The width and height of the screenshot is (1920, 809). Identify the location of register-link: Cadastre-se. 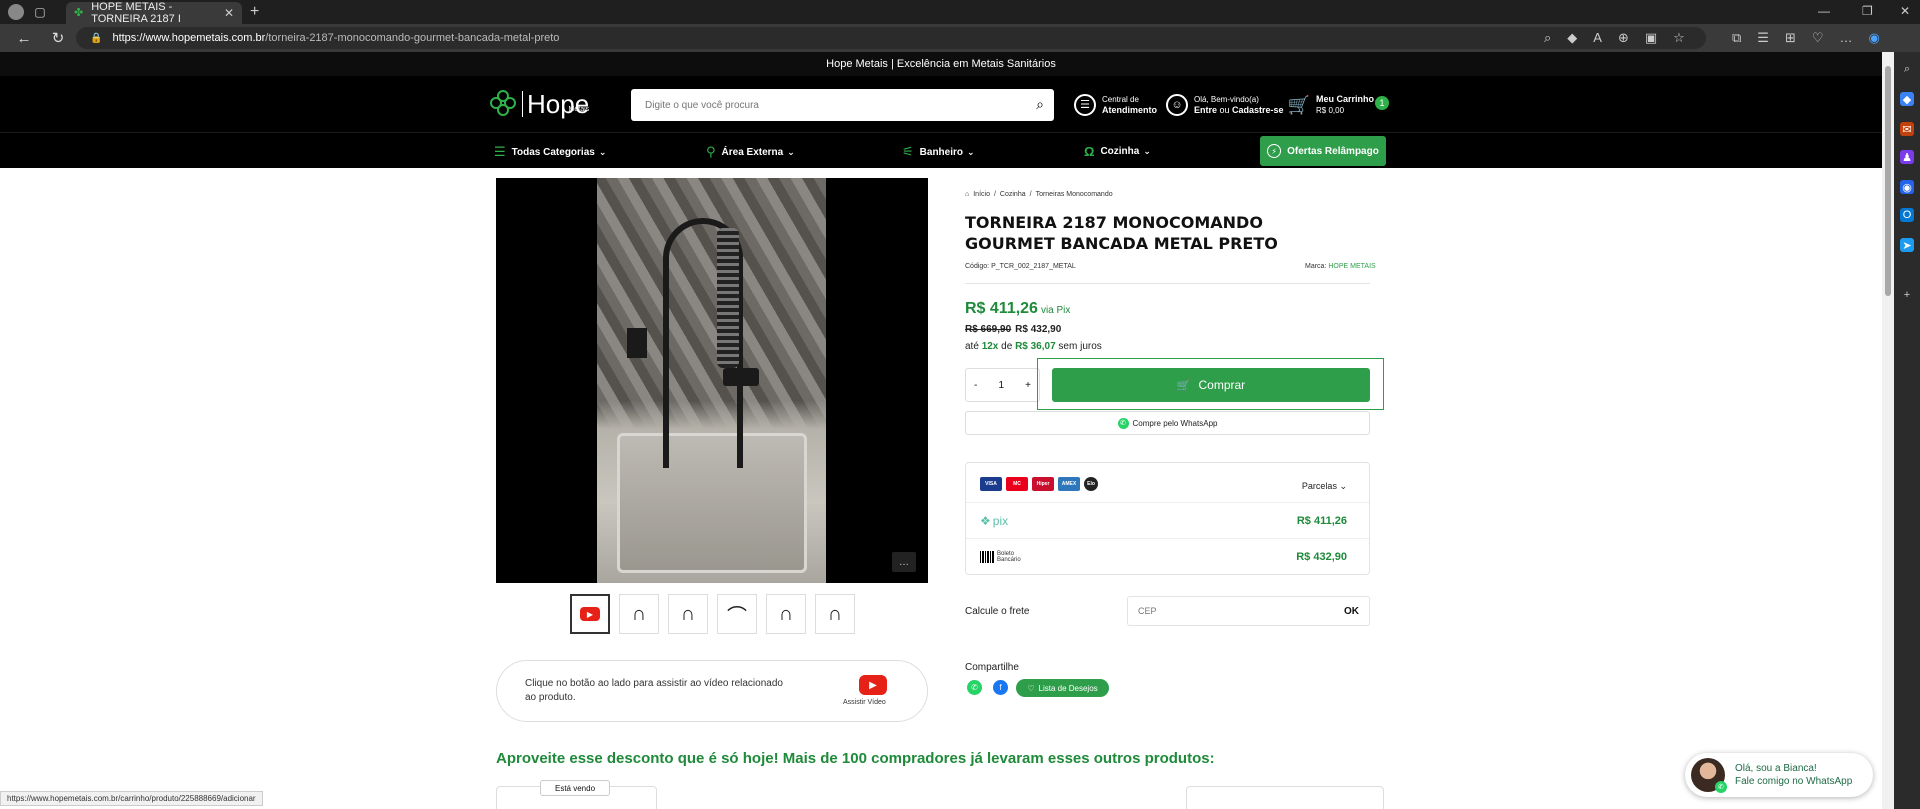
(1258, 110).